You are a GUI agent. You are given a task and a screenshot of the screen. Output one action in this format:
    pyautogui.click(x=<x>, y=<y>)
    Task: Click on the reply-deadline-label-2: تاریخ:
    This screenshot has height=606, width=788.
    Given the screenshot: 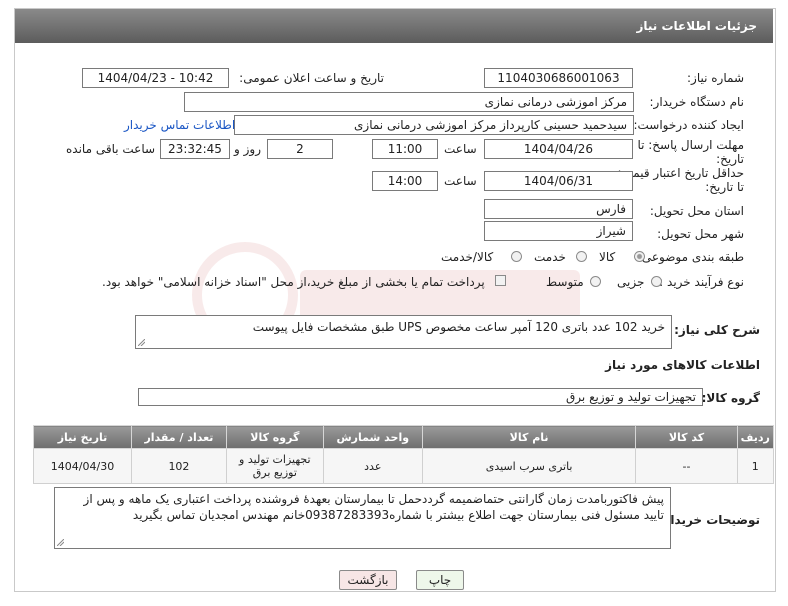 What is the action you would take?
    pyautogui.click(x=730, y=159)
    